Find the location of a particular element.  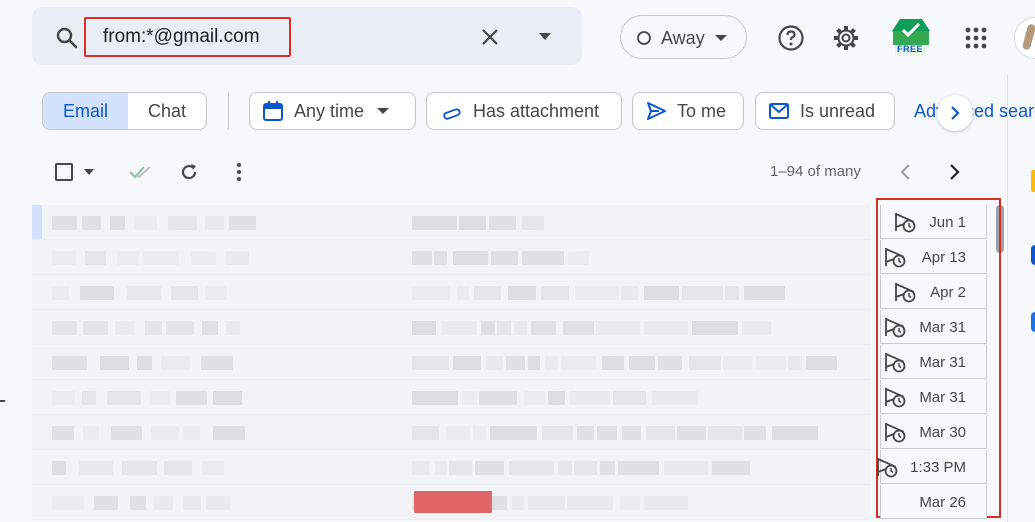

chevron-right-icon is located at coordinates (955, 113).